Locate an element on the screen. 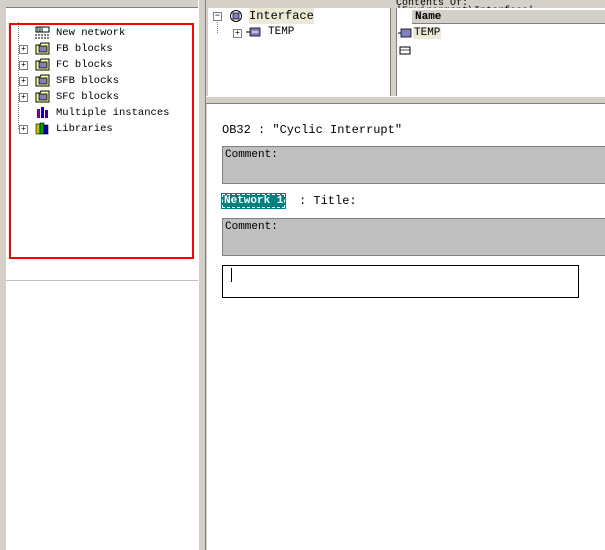 The image size is (605, 550). expand-icon: + is located at coordinates (237, 33).